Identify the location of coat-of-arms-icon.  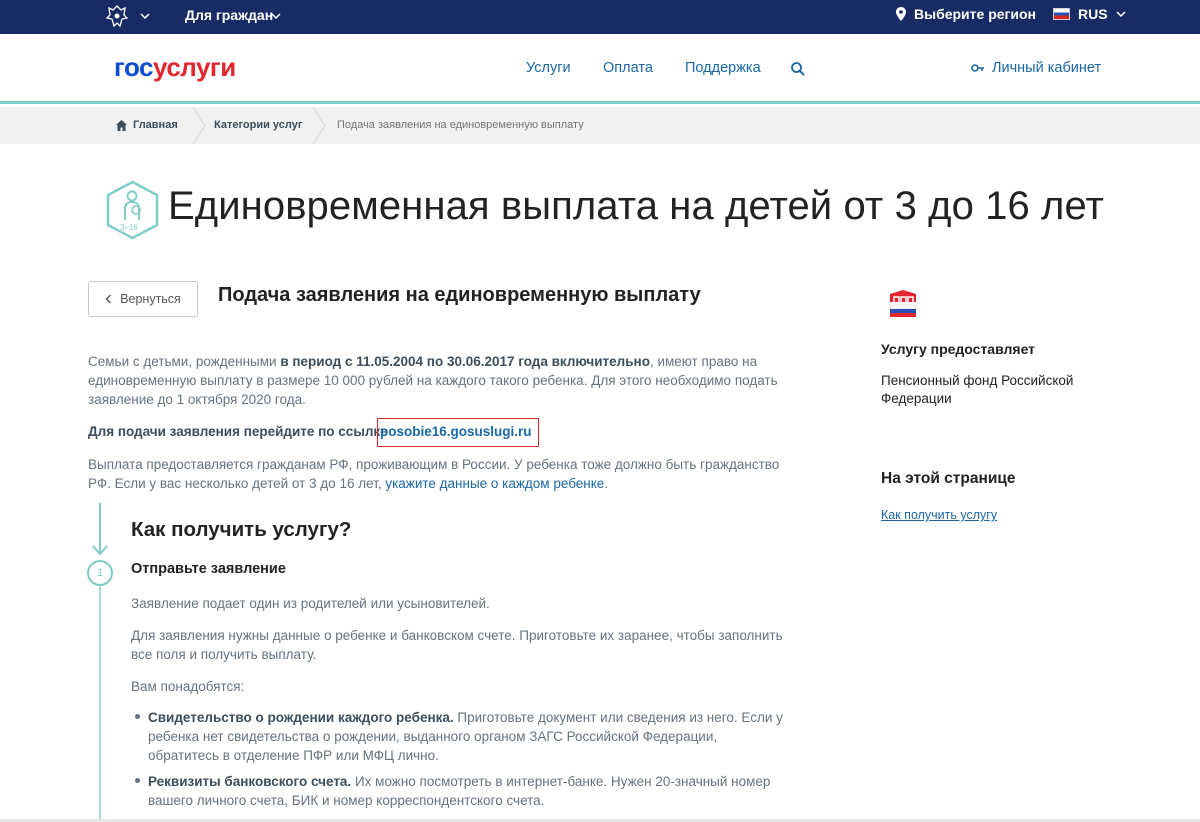
(117, 16).